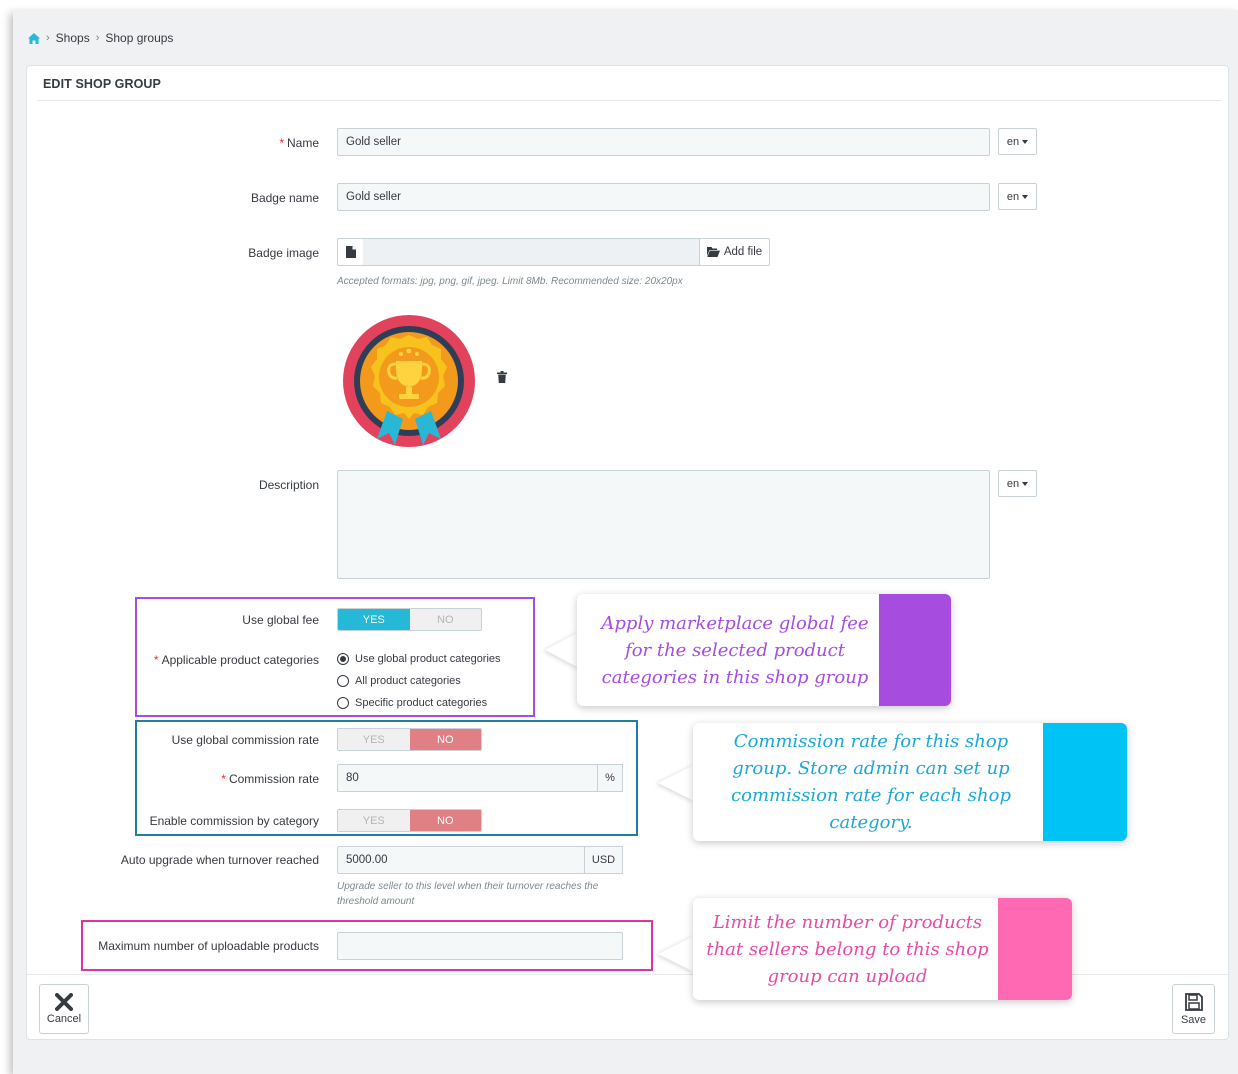 This screenshot has width=1238, height=1074. Describe the element at coordinates (1193, 1002) in the screenshot. I see `save-icon` at that location.